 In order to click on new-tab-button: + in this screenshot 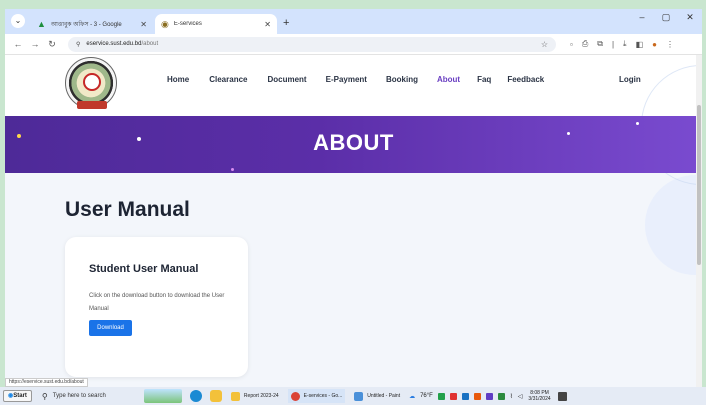, I will do `click(286, 23)`.